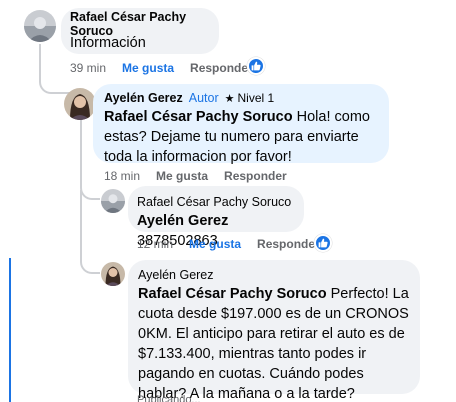 Image resolution: width=456 pixels, height=402 pixels. I want to click on focus-indicator, so click(10, 330).